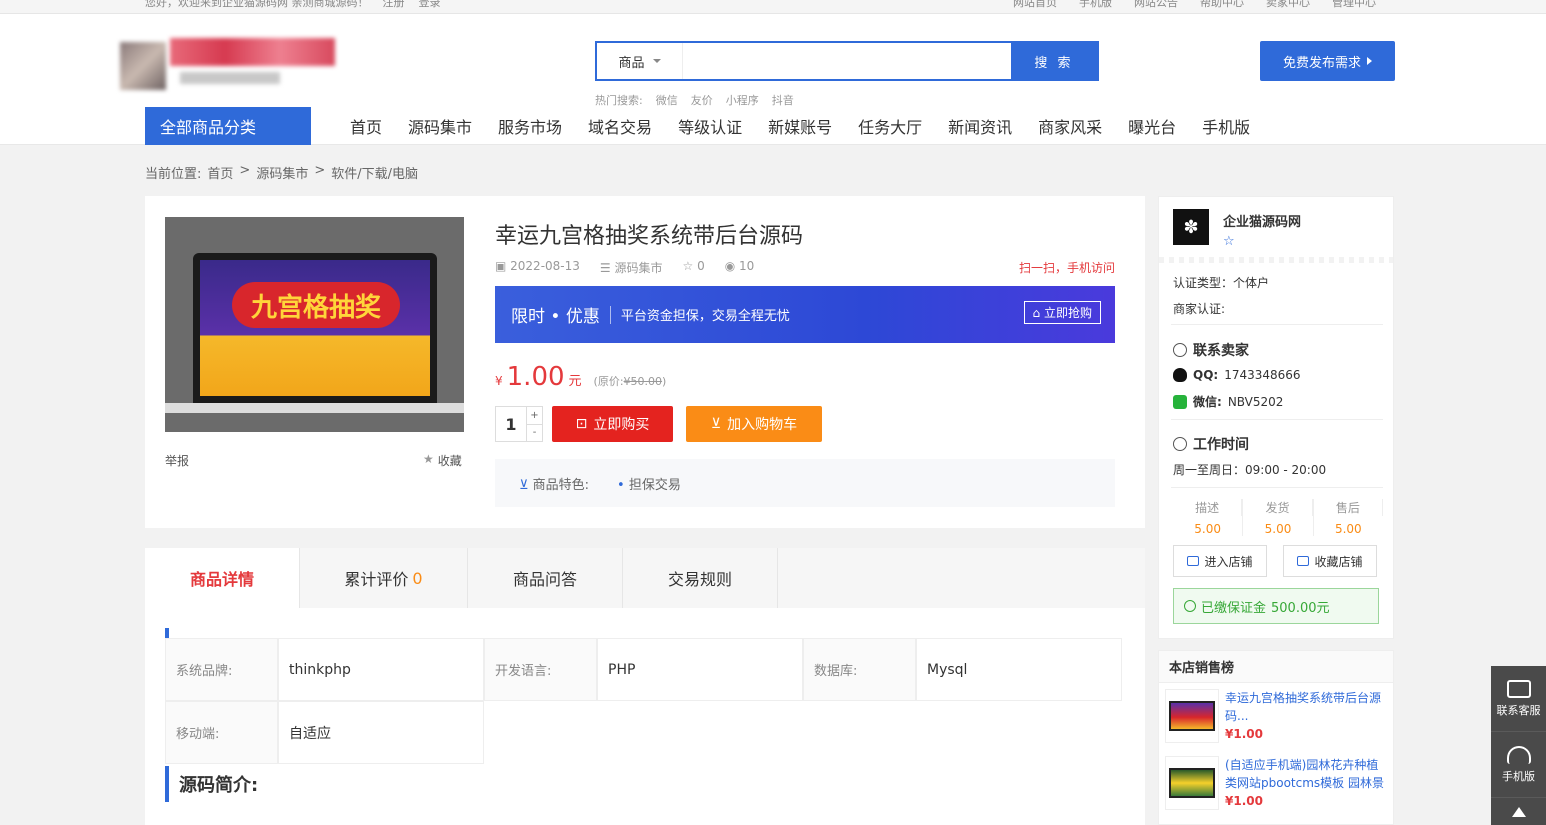  I want to click on qq-contact: QQ: 1743348666, so click(1237, 375).